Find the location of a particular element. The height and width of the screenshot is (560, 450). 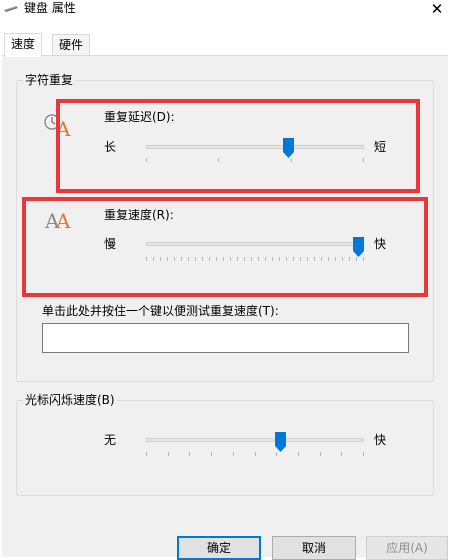

apply-button: 应用(A) is located at coordinates (407, 548).